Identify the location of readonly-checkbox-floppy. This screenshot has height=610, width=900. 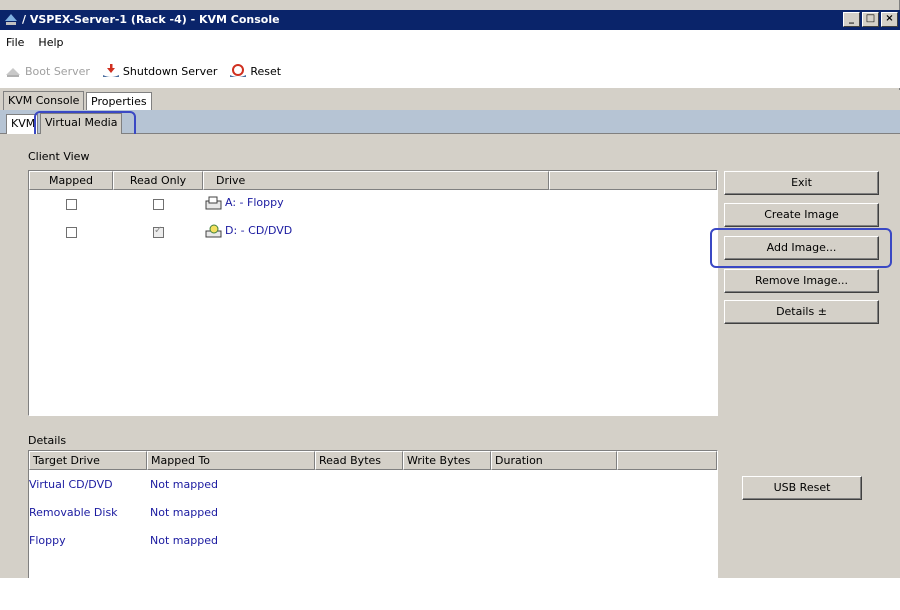
(158, 204).